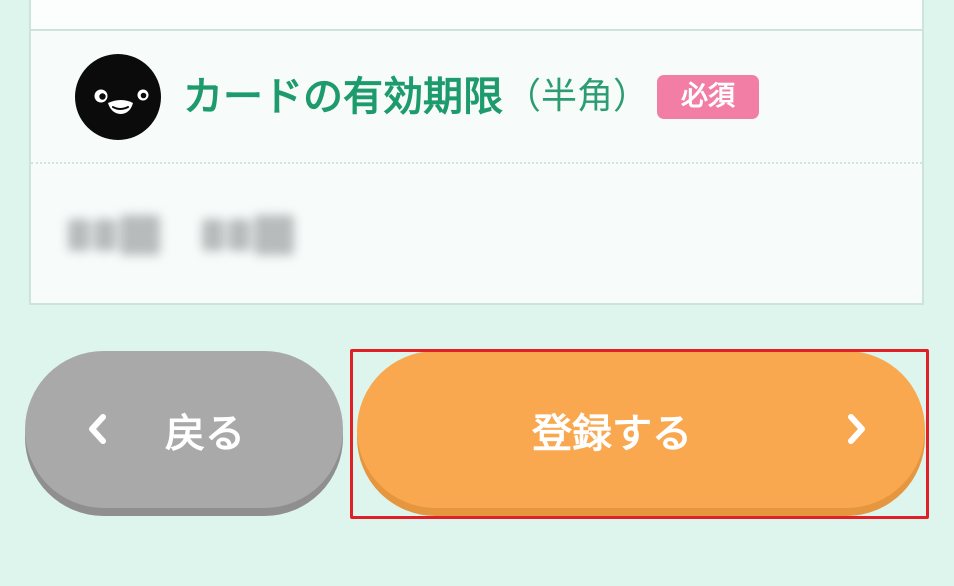 The height and width of the screenshot is (586, 954). What do you see at coordinates (577, 96) in the screenshot?
I see `field-note: （半角）` at bounding box center [577, 96].